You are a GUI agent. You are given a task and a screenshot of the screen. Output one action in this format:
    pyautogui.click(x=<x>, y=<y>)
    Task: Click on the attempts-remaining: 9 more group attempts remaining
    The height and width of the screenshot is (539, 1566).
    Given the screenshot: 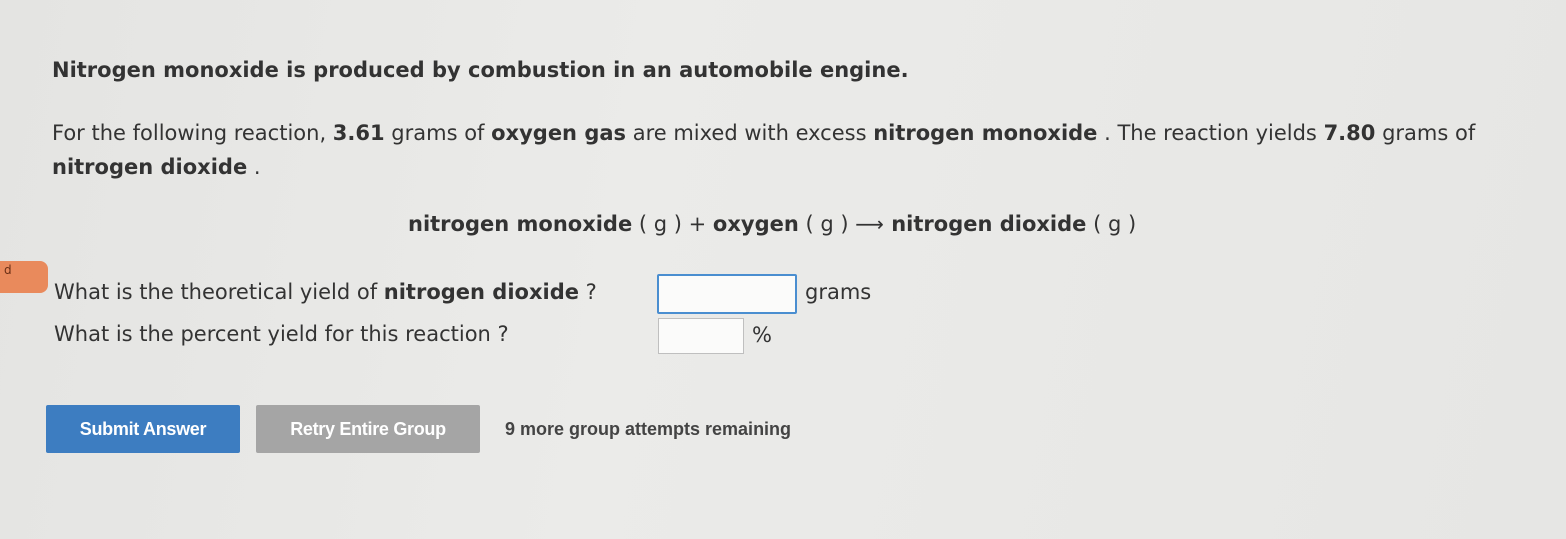 What is the action you would take?
    pyautogui.click(x=648, y=429)
    